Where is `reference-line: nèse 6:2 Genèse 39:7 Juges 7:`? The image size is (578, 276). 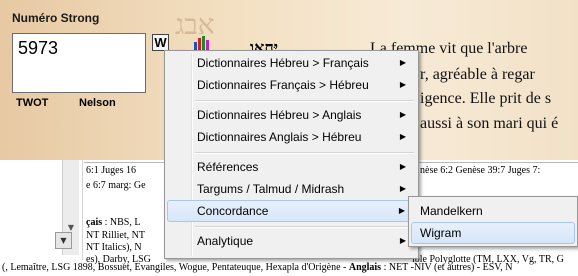 reference-line: nèse 6:2 Genèse 39:7 Juges 7: is located at coordinates (480, 170).